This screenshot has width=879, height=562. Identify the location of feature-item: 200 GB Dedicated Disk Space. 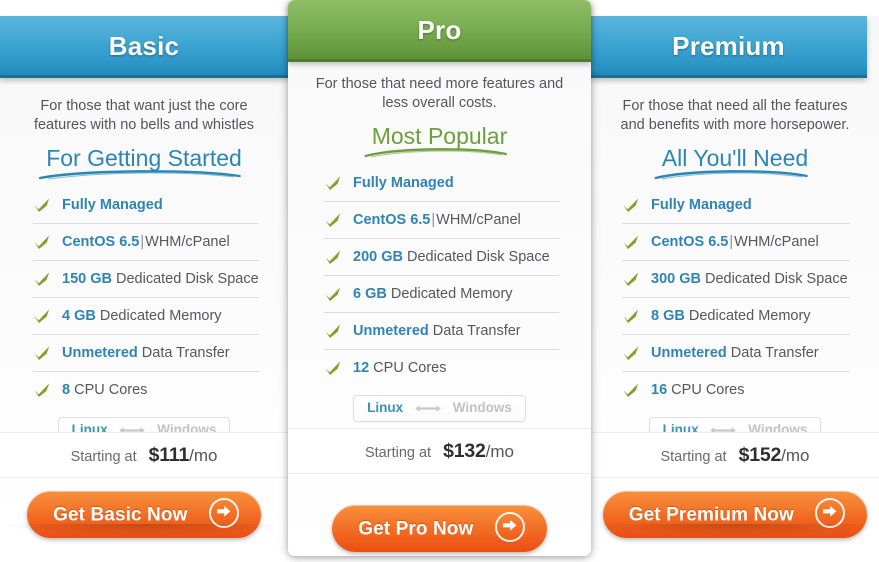
(441, 257).